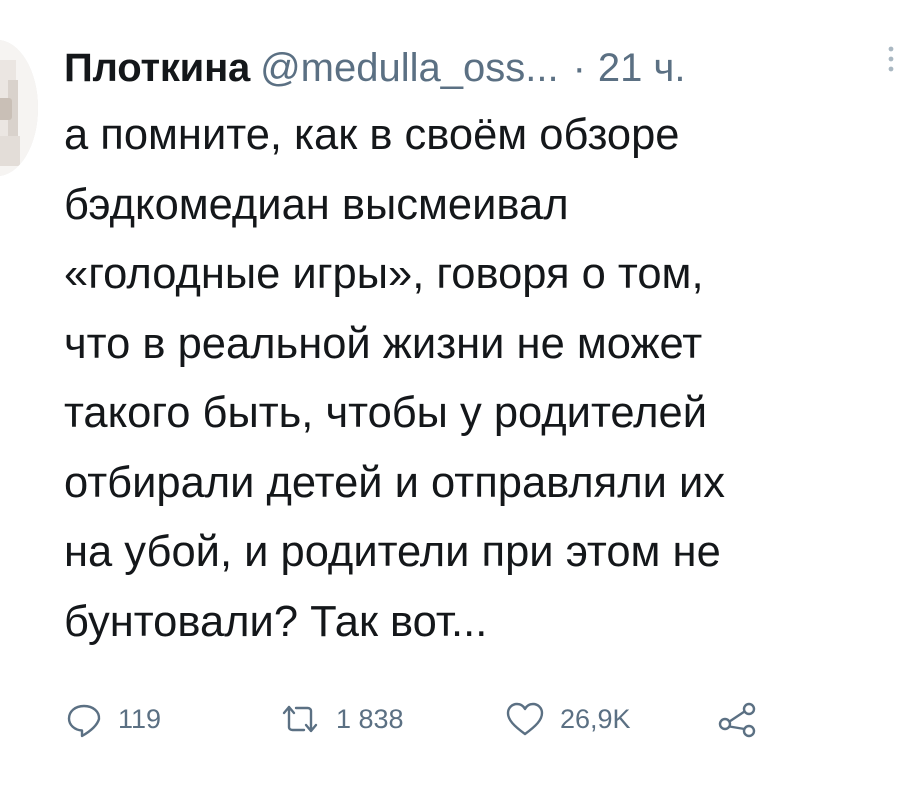  Describe the element at coordinates (370, 718) in the screenshot. I see `retweet-count: 1 838` at that location.